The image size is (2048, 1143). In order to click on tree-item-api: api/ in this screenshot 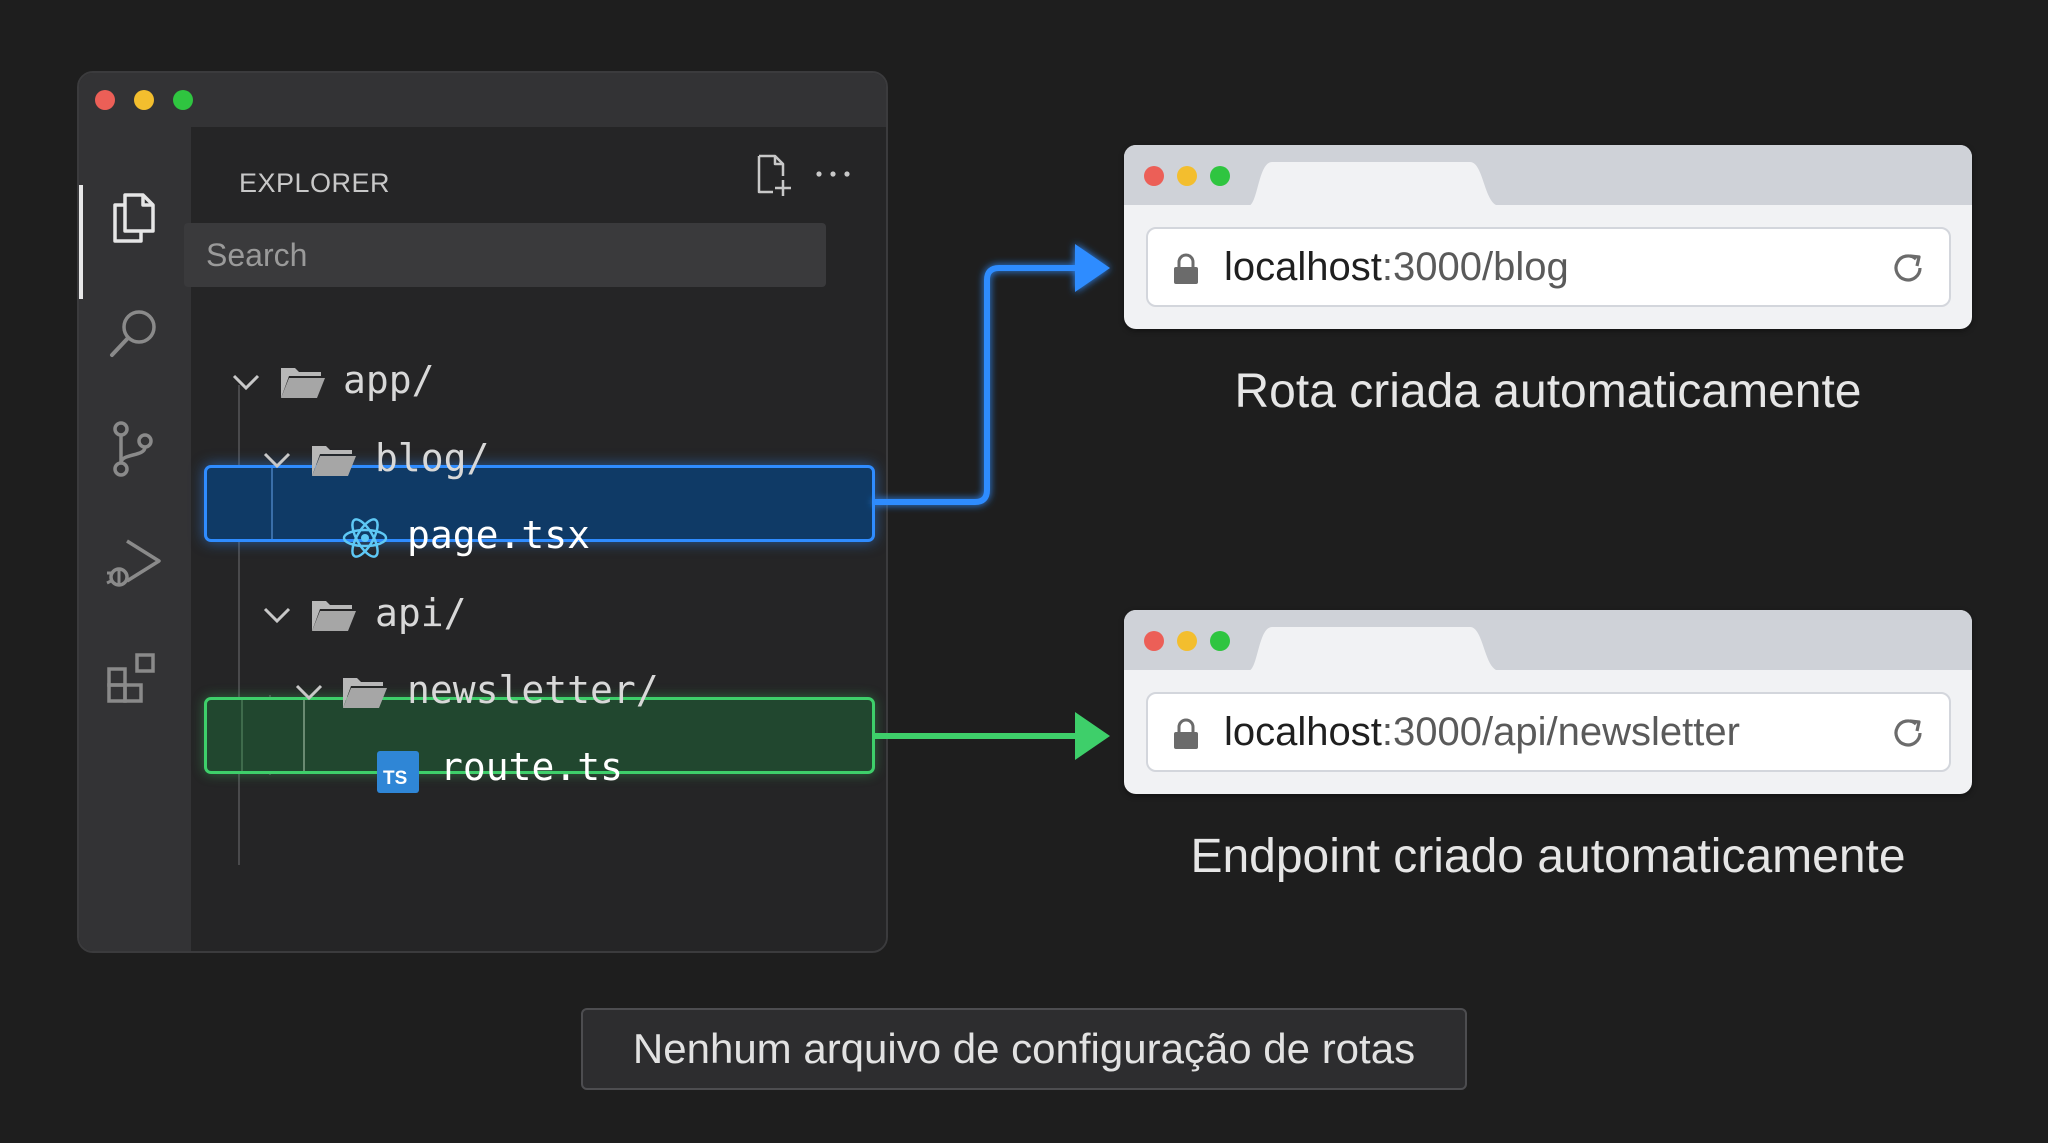, I will do `click(482, 615)`.